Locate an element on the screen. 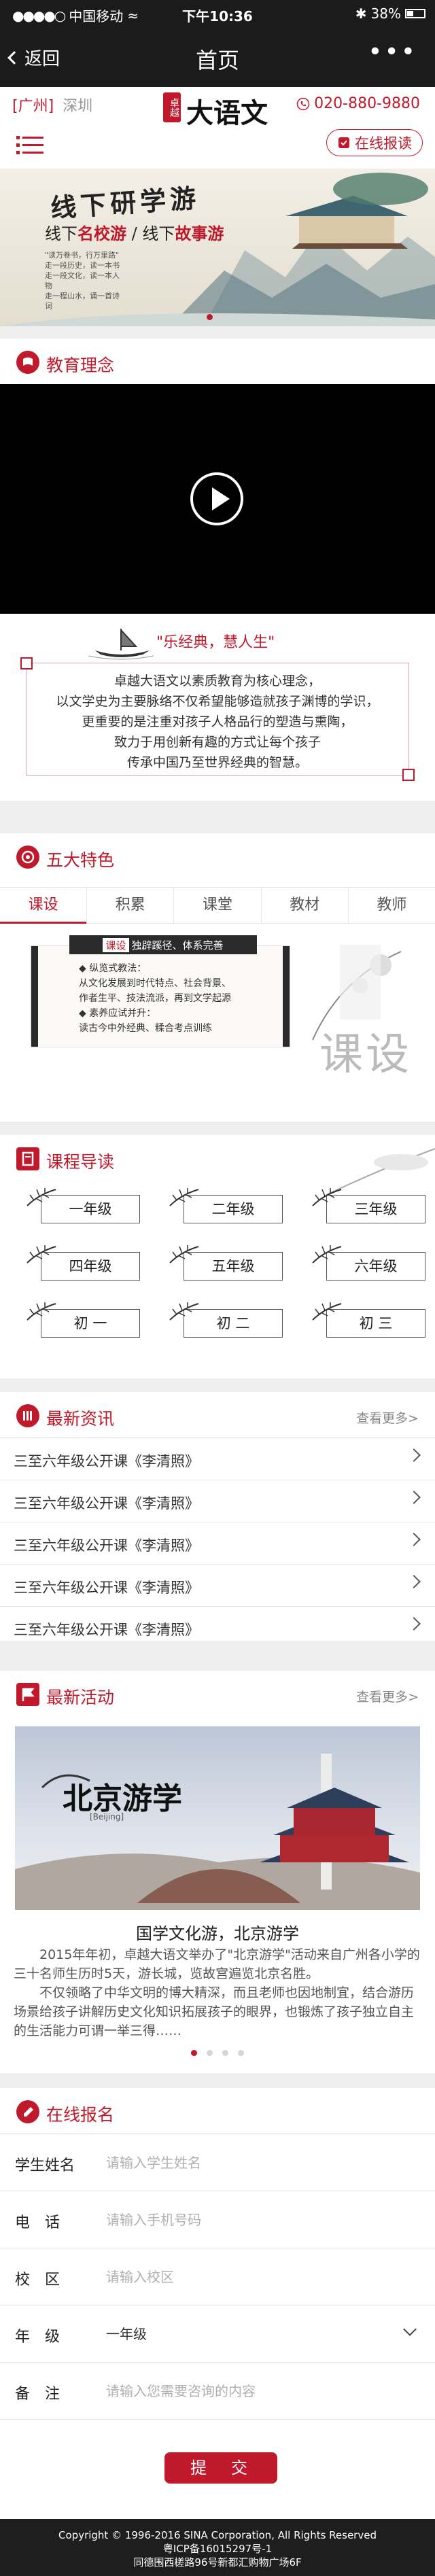  notes-input is located at coordinates (255, 2391).